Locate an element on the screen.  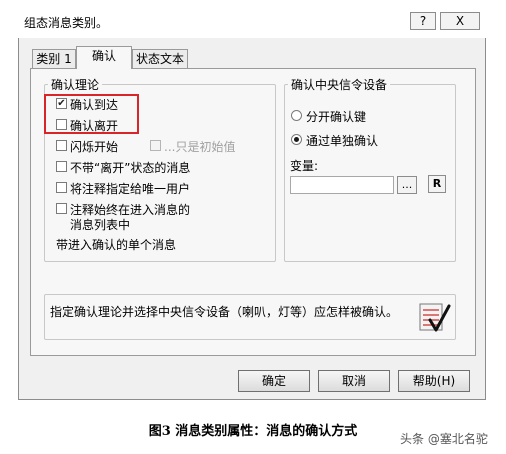
assign-user-label: 将注释指定给唯一用户 is located at coordinates (130, 189).